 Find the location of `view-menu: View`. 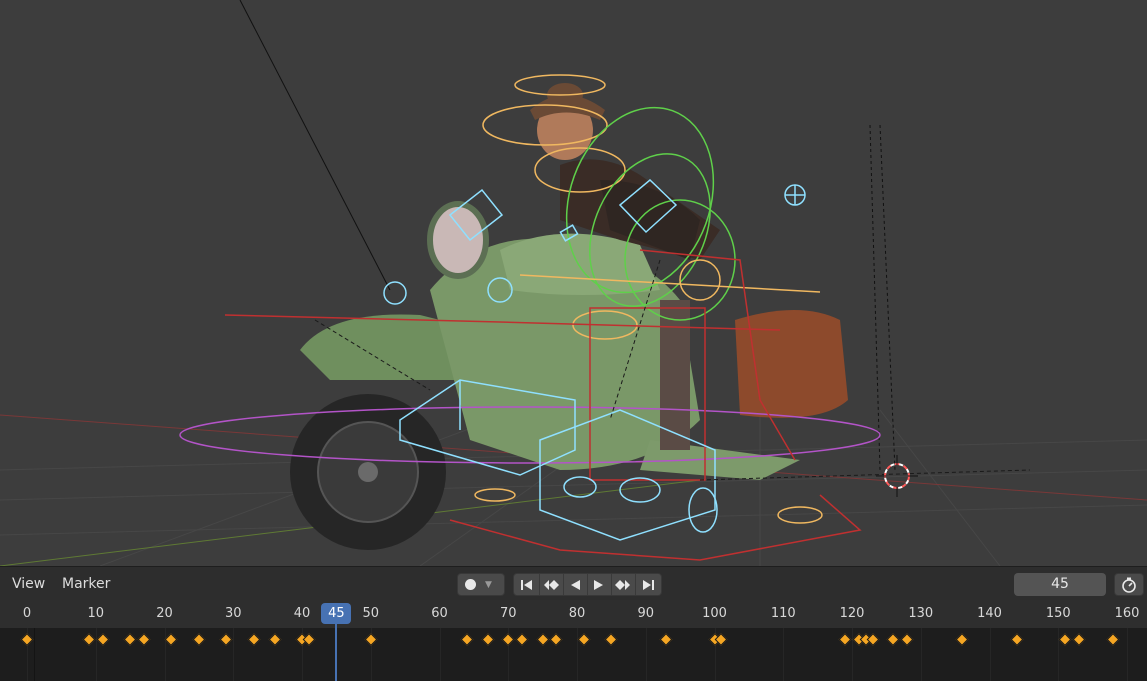

view-menu: View is located at coordinates (28, 584).